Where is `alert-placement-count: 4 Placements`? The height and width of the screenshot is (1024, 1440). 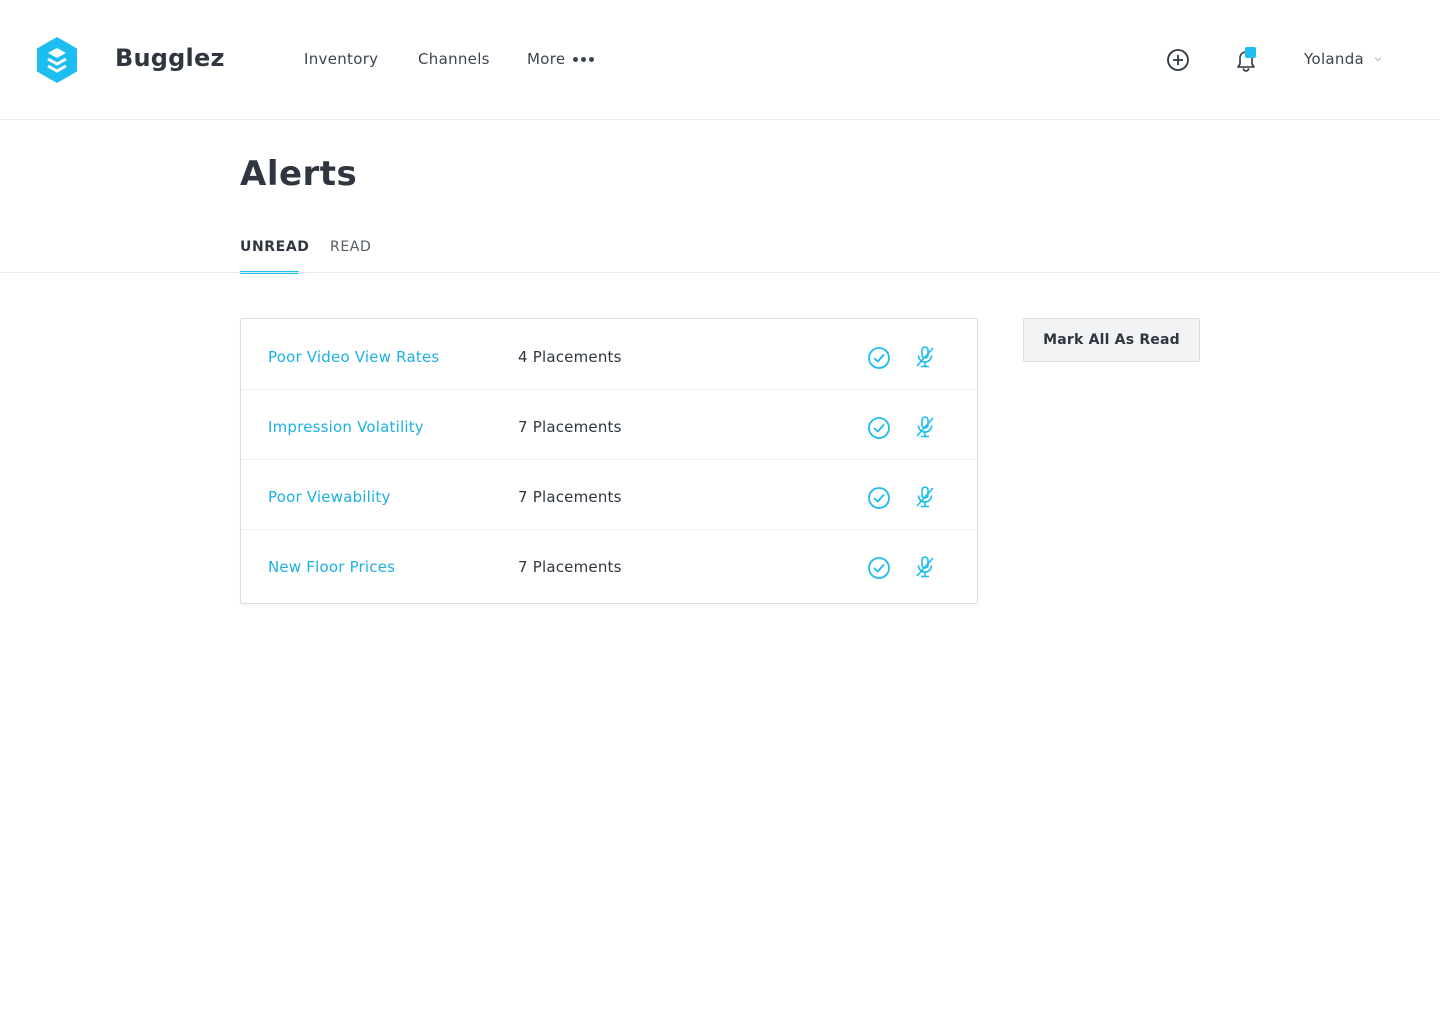
alert-placement-count: 4 Placements is located at coordinates (570, 357).